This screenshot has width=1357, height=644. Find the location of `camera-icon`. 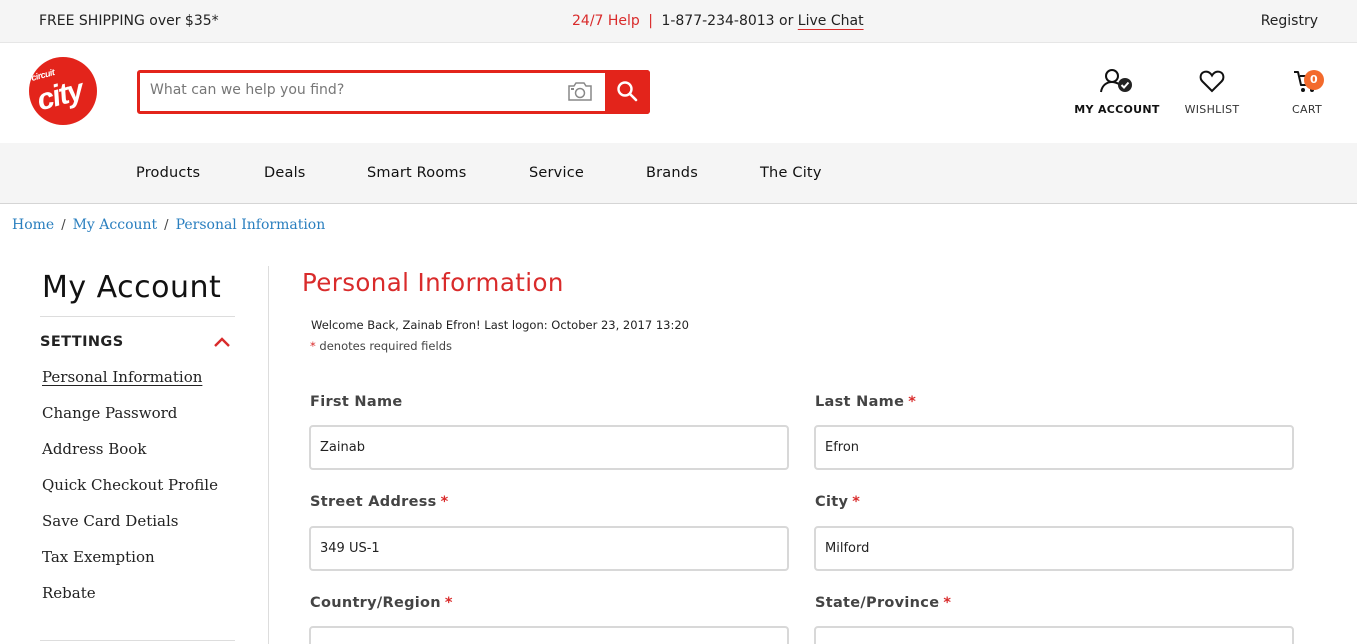

camera-icon is located at coordinates (582, 93).